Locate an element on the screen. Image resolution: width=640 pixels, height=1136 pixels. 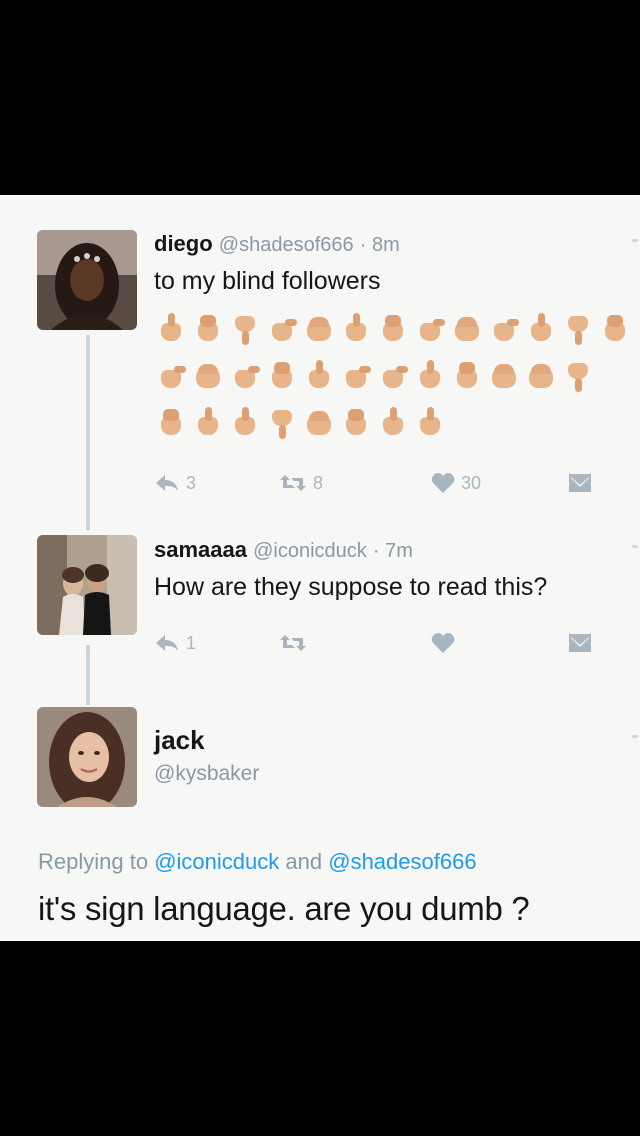
display-name: samaaaa is located at coordinates (200, 549).